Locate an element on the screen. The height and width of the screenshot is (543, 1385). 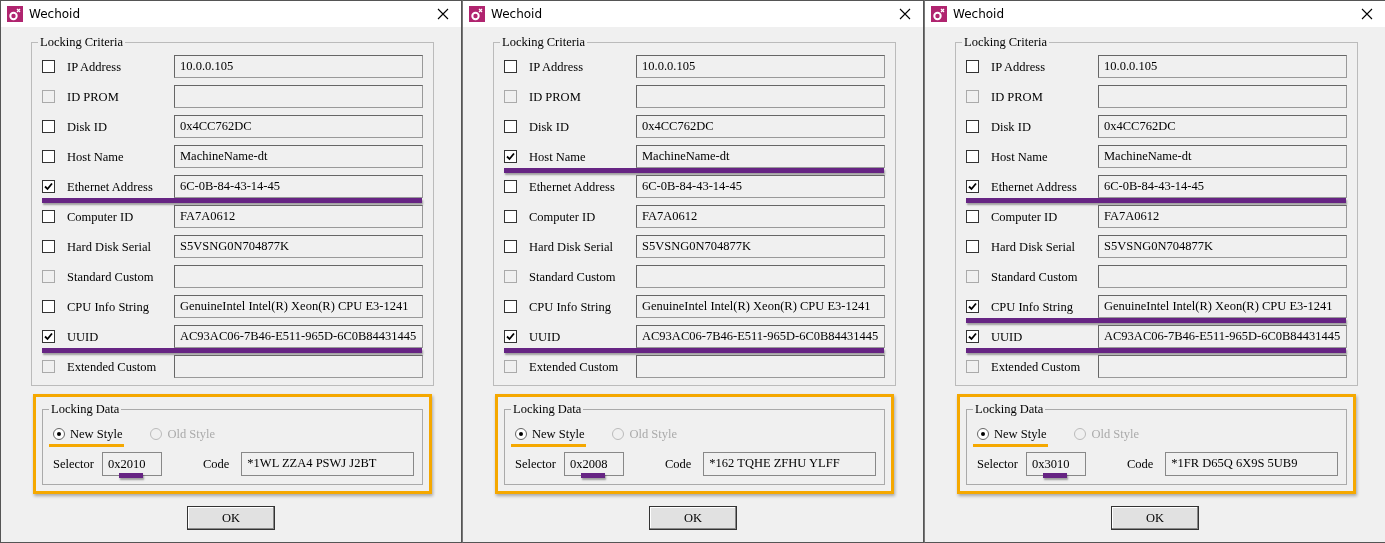
criterion-label: Extended Custom is located at coordinates (574, 368).